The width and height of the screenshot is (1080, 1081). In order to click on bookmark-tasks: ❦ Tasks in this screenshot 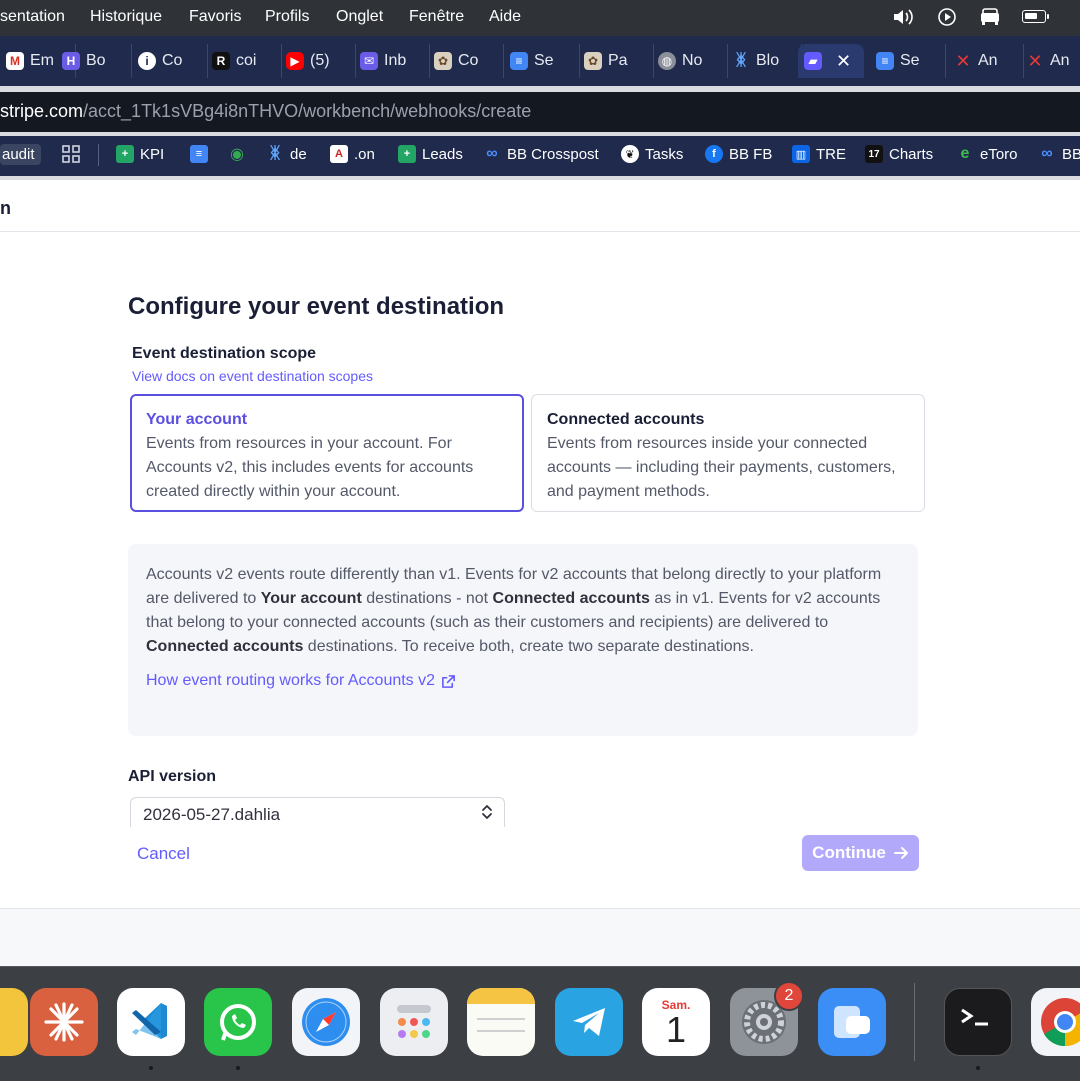, I will do `click(652, 154)`.